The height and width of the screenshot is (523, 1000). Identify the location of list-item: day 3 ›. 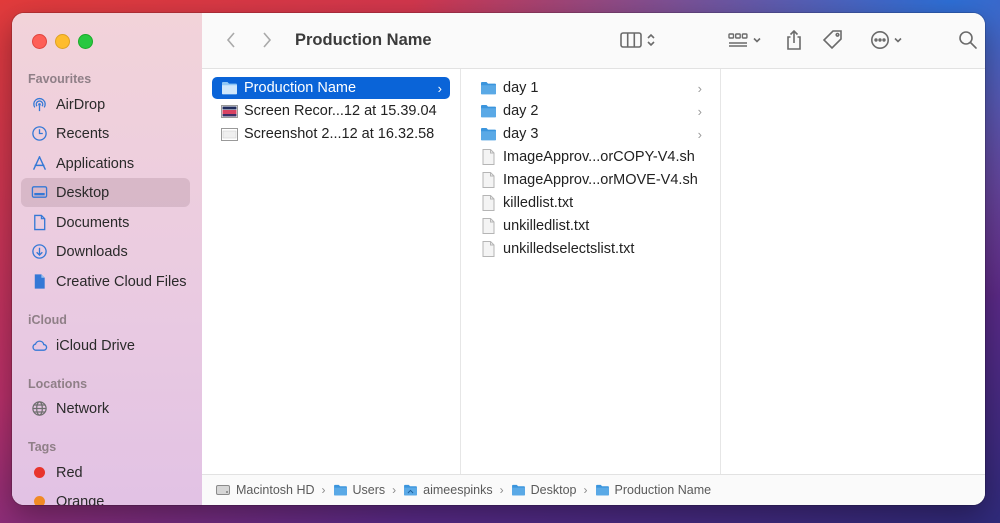
(590, 134).